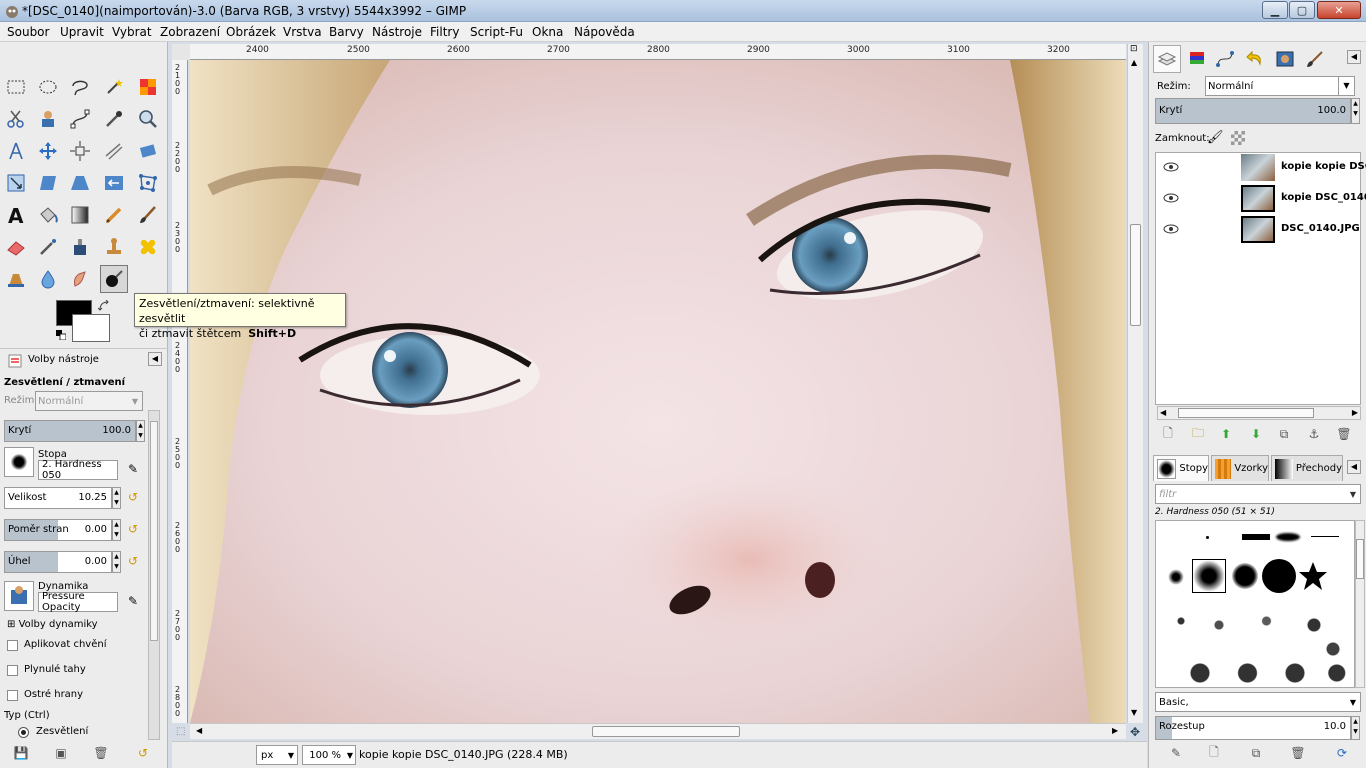 This screenshot has width=1366, height=768. Describe the element at coordinates (1225, 59) in the screenshot. I see `tab-paths` at that location.